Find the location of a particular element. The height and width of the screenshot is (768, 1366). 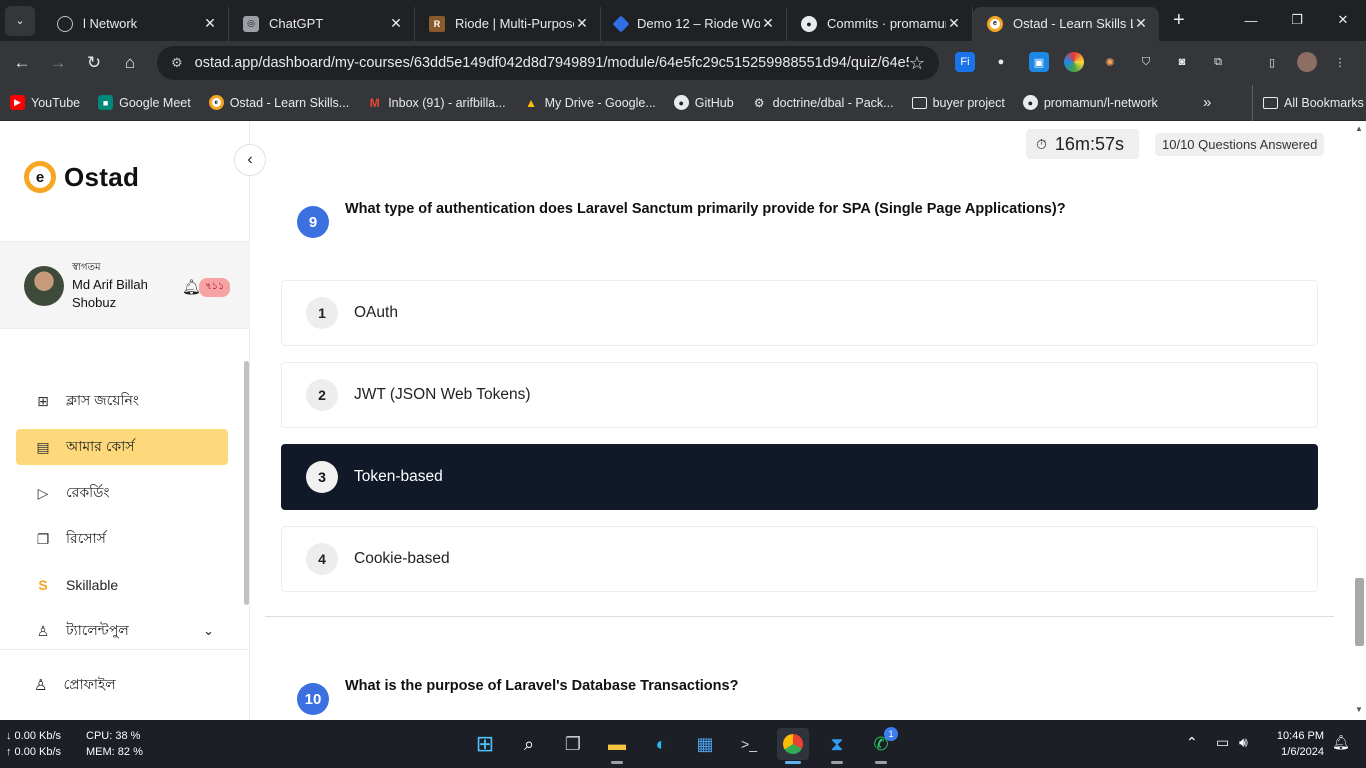

extensions-puzzle-icon: ⧉ is located at coordinates (1218, 62).